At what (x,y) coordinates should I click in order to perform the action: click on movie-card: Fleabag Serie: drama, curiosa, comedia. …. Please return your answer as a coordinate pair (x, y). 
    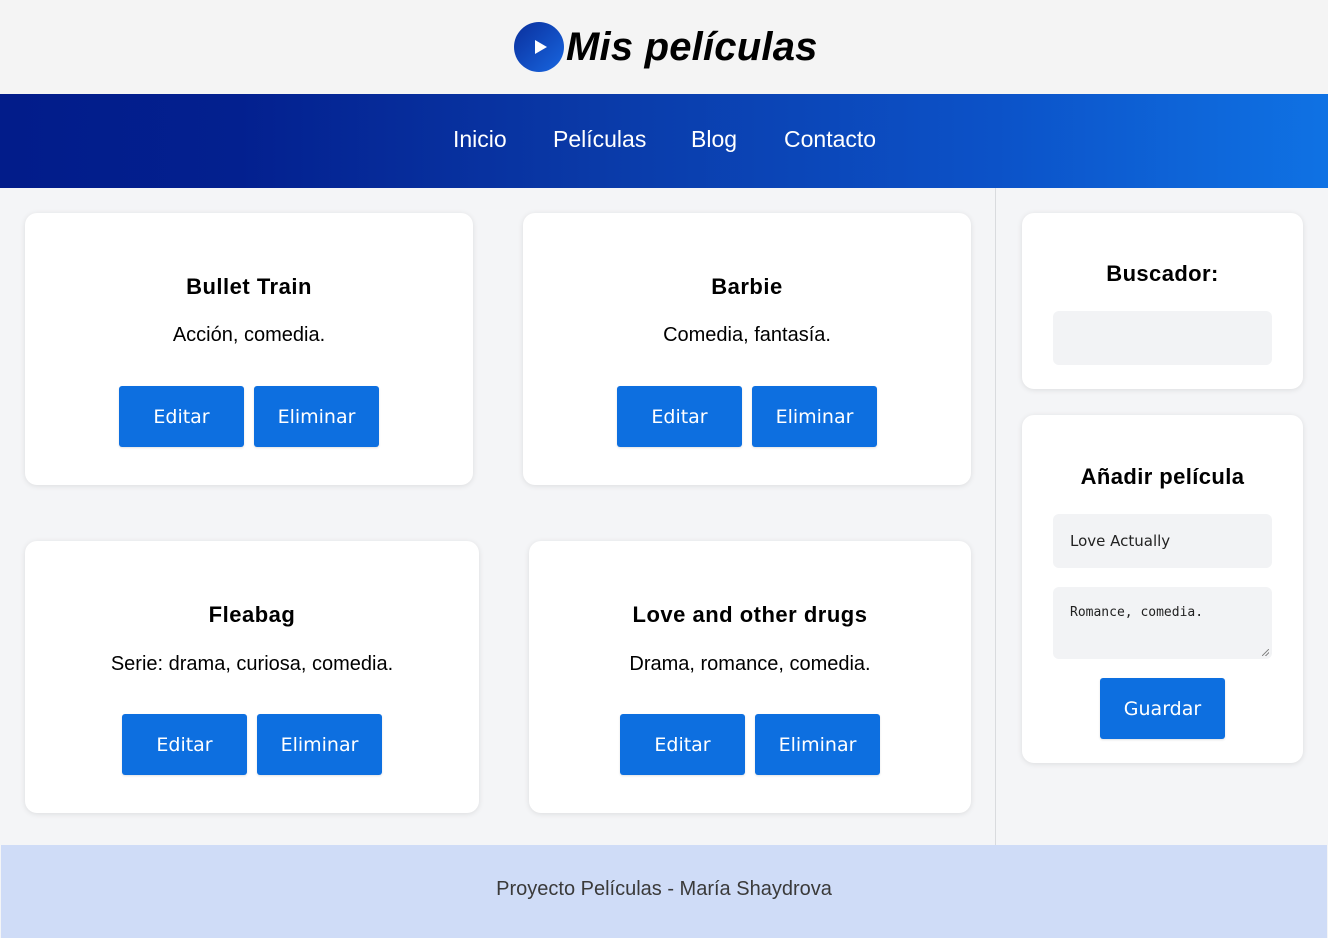
    Looking at the image, I should click on (252, 677).